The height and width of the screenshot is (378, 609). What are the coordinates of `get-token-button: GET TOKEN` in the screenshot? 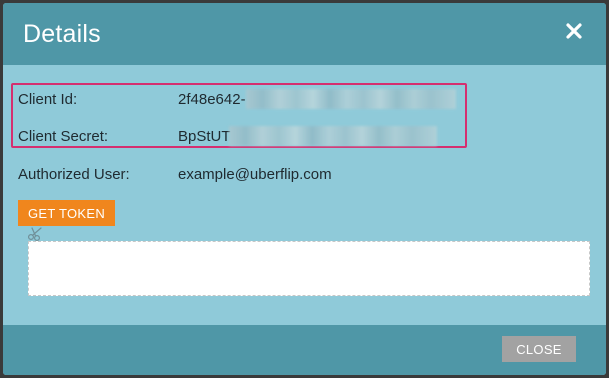 It's located at (66, 213).